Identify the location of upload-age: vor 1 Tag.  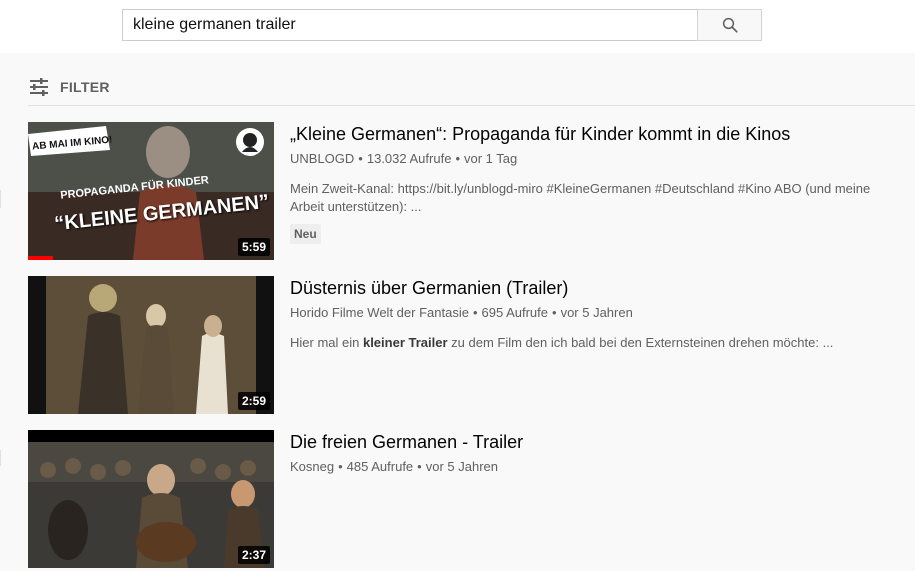
(491, 158).